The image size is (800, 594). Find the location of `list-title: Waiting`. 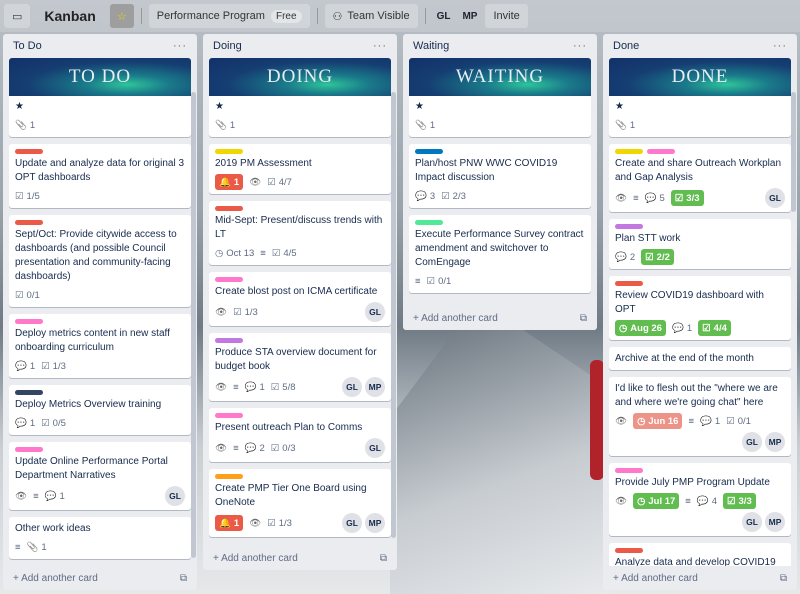

list-title: Waiting is located at coordinates (431, 46).